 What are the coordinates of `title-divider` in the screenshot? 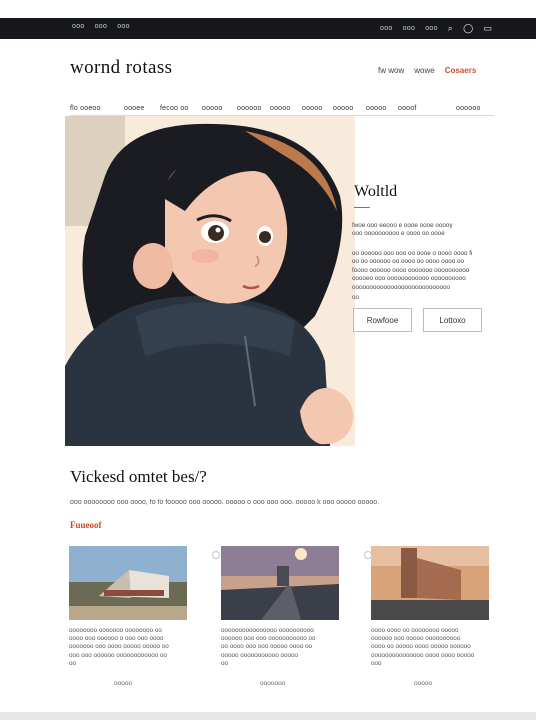 It's located at (362, 207).